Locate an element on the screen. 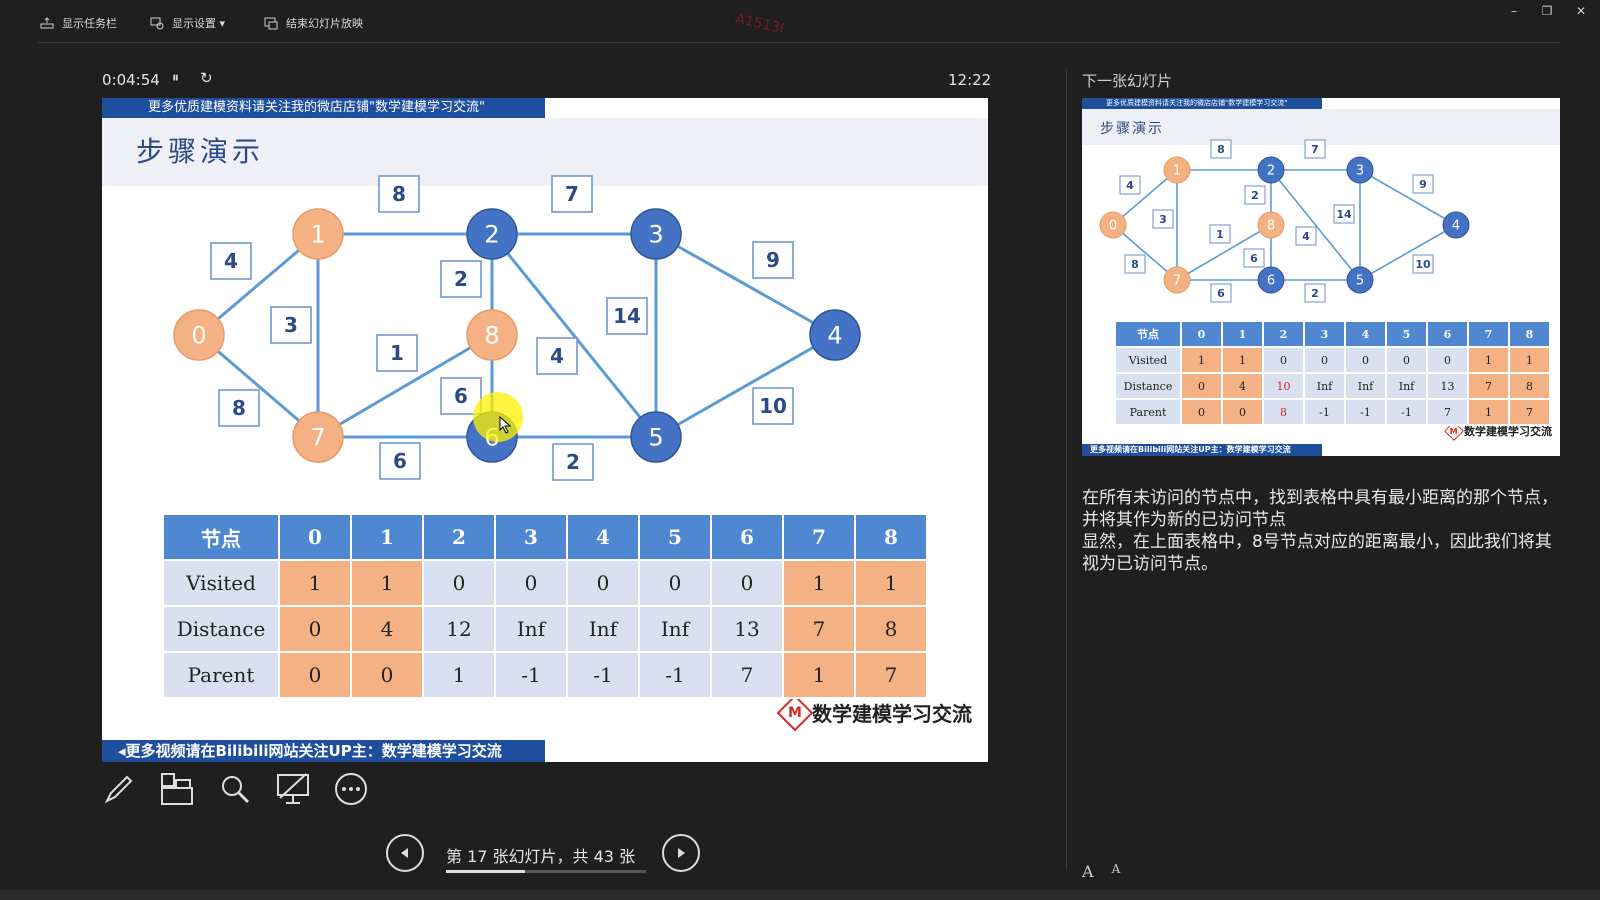 The image size is (1600, 900). notes-font-controls: A A is located at coordinates (1101, 871).